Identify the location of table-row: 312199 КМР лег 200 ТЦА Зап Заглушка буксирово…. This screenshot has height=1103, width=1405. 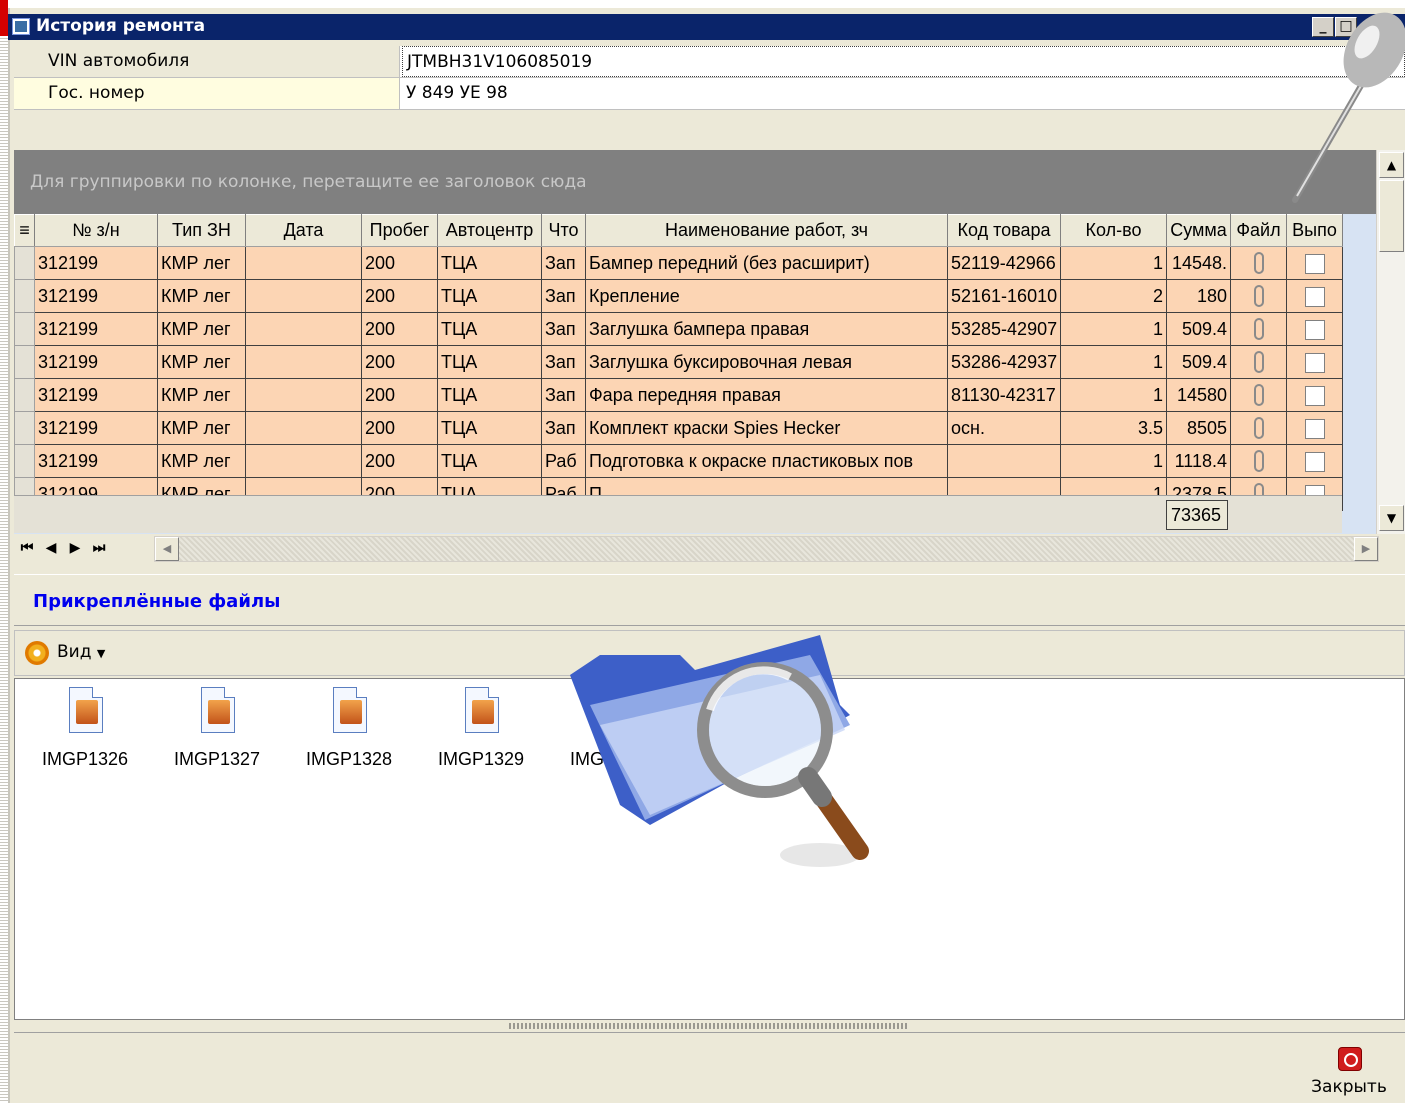
(678, 362).